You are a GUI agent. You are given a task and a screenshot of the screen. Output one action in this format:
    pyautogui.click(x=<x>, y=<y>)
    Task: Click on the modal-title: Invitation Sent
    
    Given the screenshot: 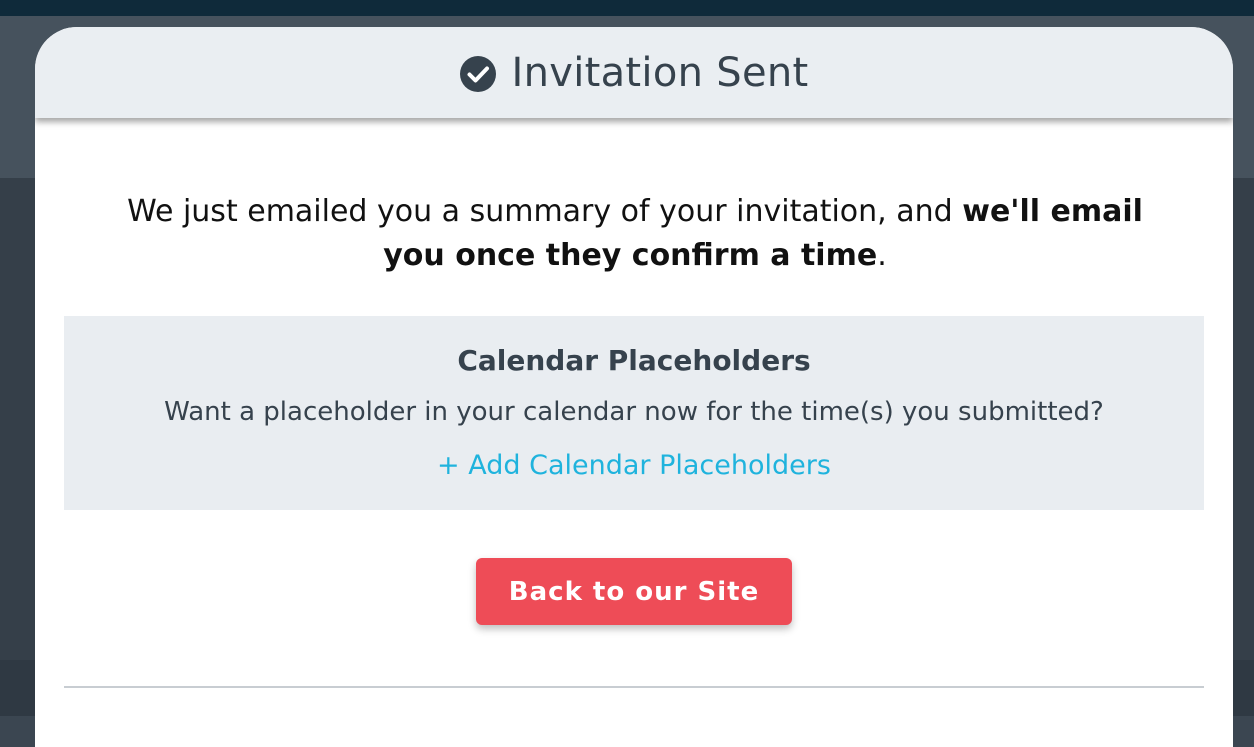 What is the action you would take?
    pyautogui.click(x=660, y=72)
    